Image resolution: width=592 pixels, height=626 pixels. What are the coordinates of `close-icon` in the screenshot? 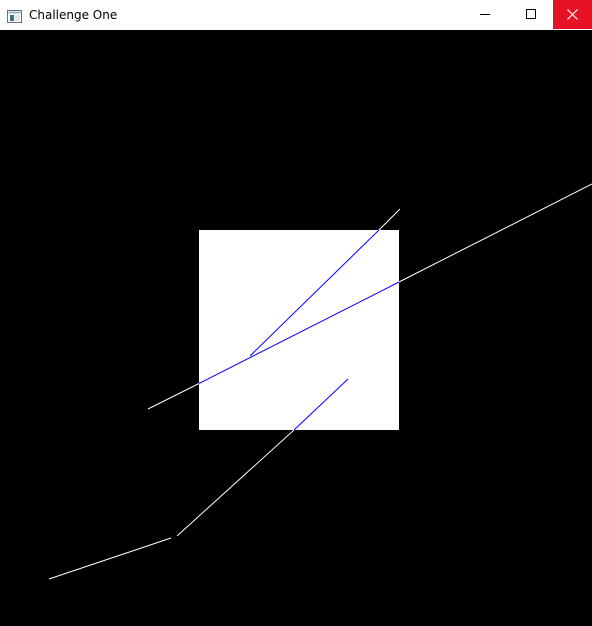 It's located at (572, 14).